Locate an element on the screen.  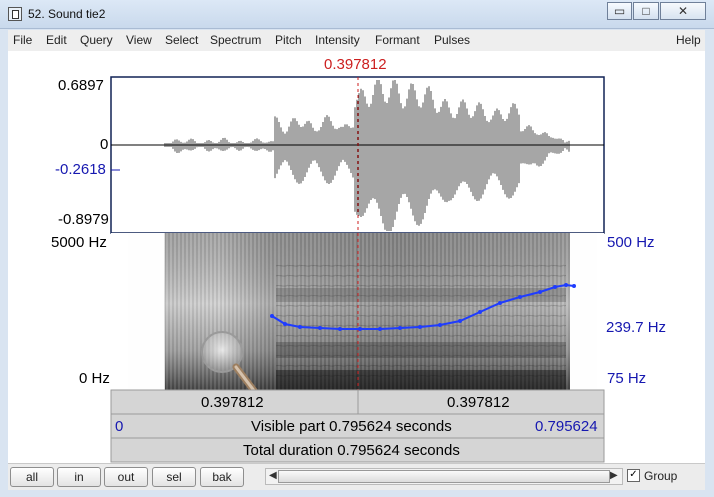
visible-part-label: Visible part 0.795624 seconds is located at coordinates (351, 426).